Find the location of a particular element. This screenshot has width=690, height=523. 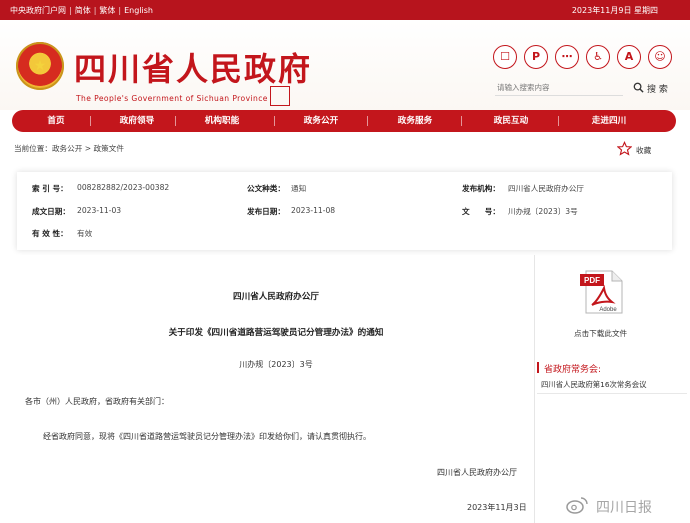

star-icon: ★ is located at coordinates (40, 66).